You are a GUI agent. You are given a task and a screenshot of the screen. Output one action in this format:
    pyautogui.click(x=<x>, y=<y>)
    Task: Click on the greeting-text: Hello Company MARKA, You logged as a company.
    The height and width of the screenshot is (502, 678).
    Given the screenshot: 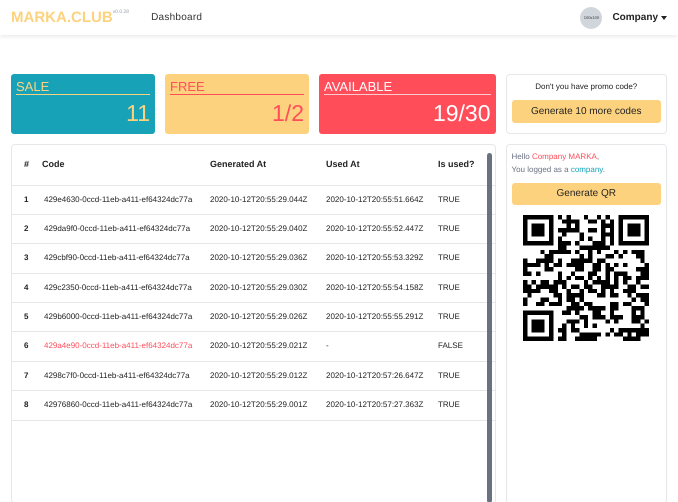 What is the action you would take?
    pyautogui.click(x=559, y=163)
    